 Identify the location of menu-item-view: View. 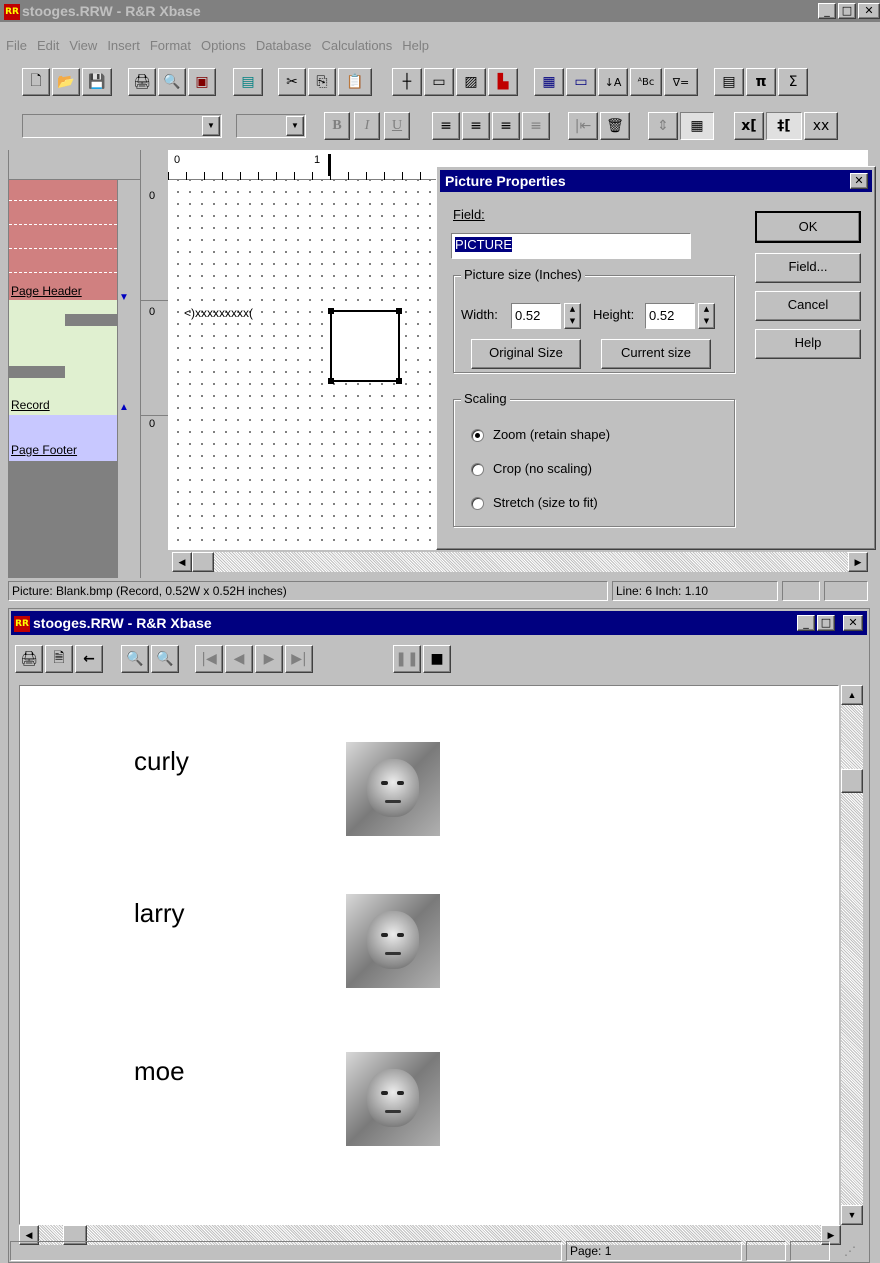
(83, 45).